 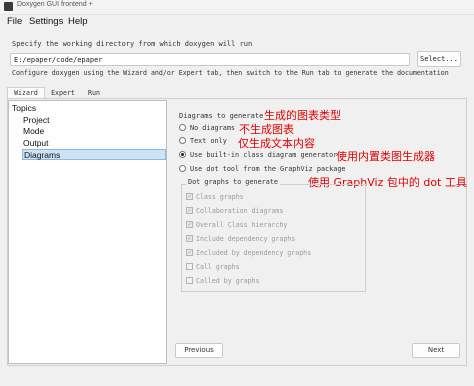 I want to click on annotation-text-only: 仅生成文本内容, so click(x=276, y=143).